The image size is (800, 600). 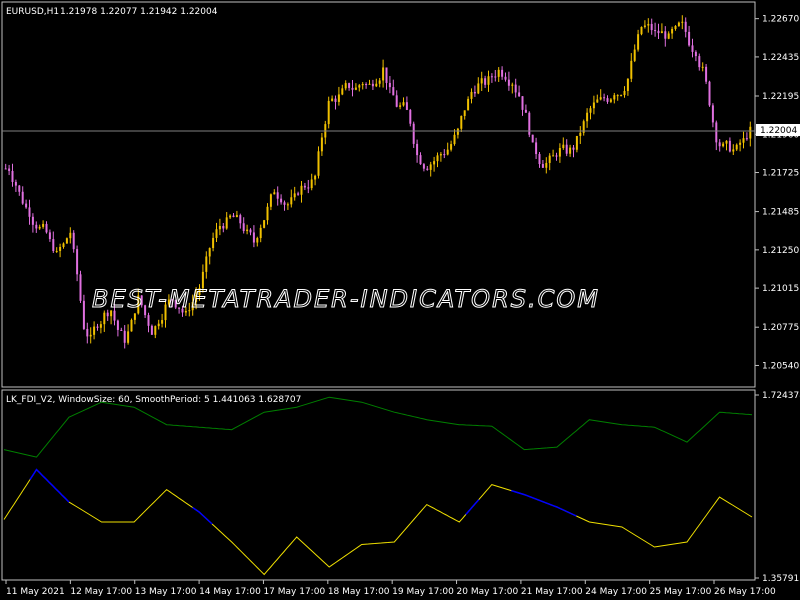 What do you see at coordinates (780, 174) in the screenshot?
I see `price-tick-label: 1.21725` at bounding box center [780, 174].